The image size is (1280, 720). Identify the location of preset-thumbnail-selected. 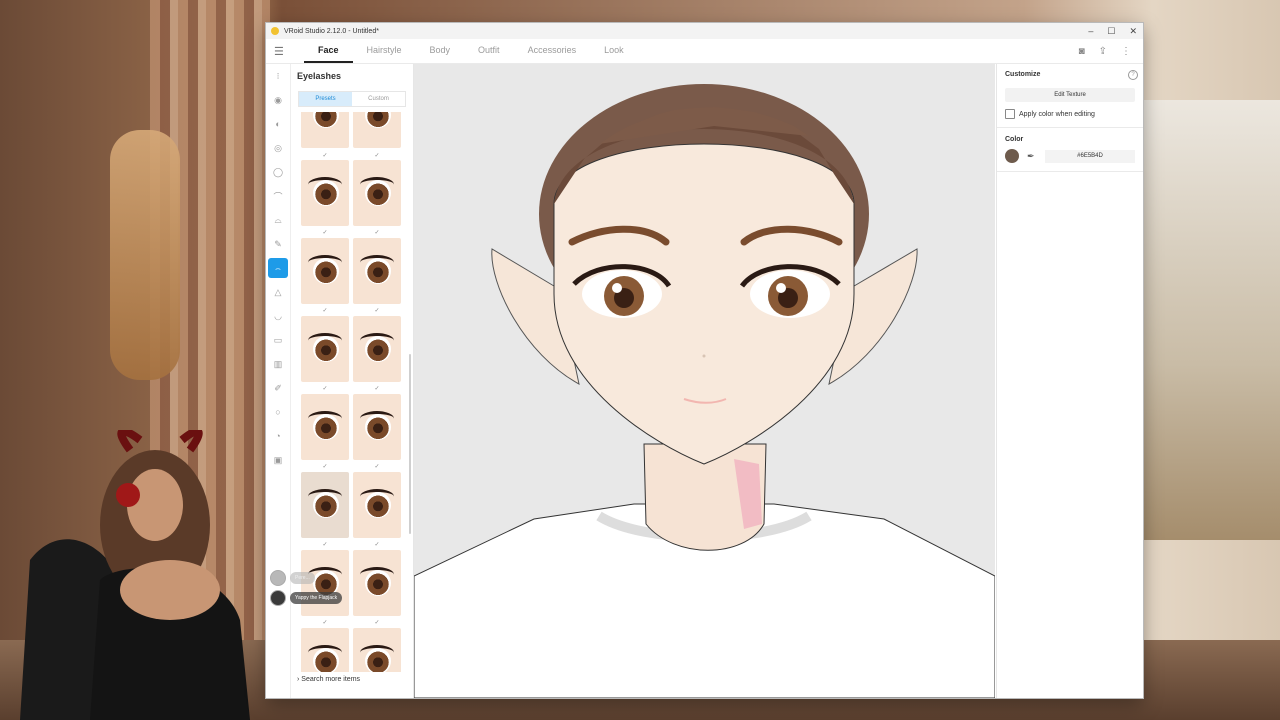
(325, 505).